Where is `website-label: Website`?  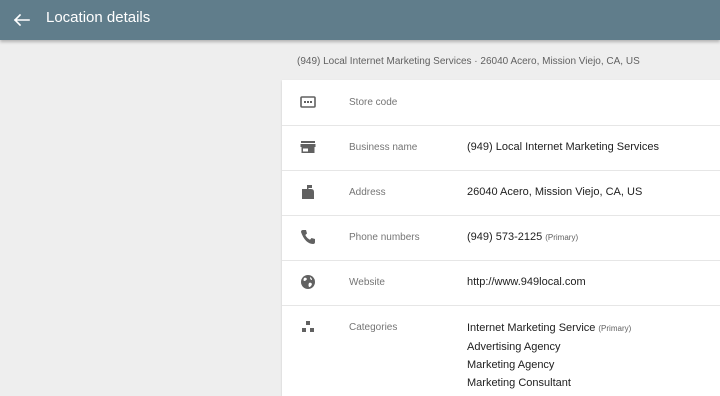
website-label: Website is located at coordinates (367, 282).